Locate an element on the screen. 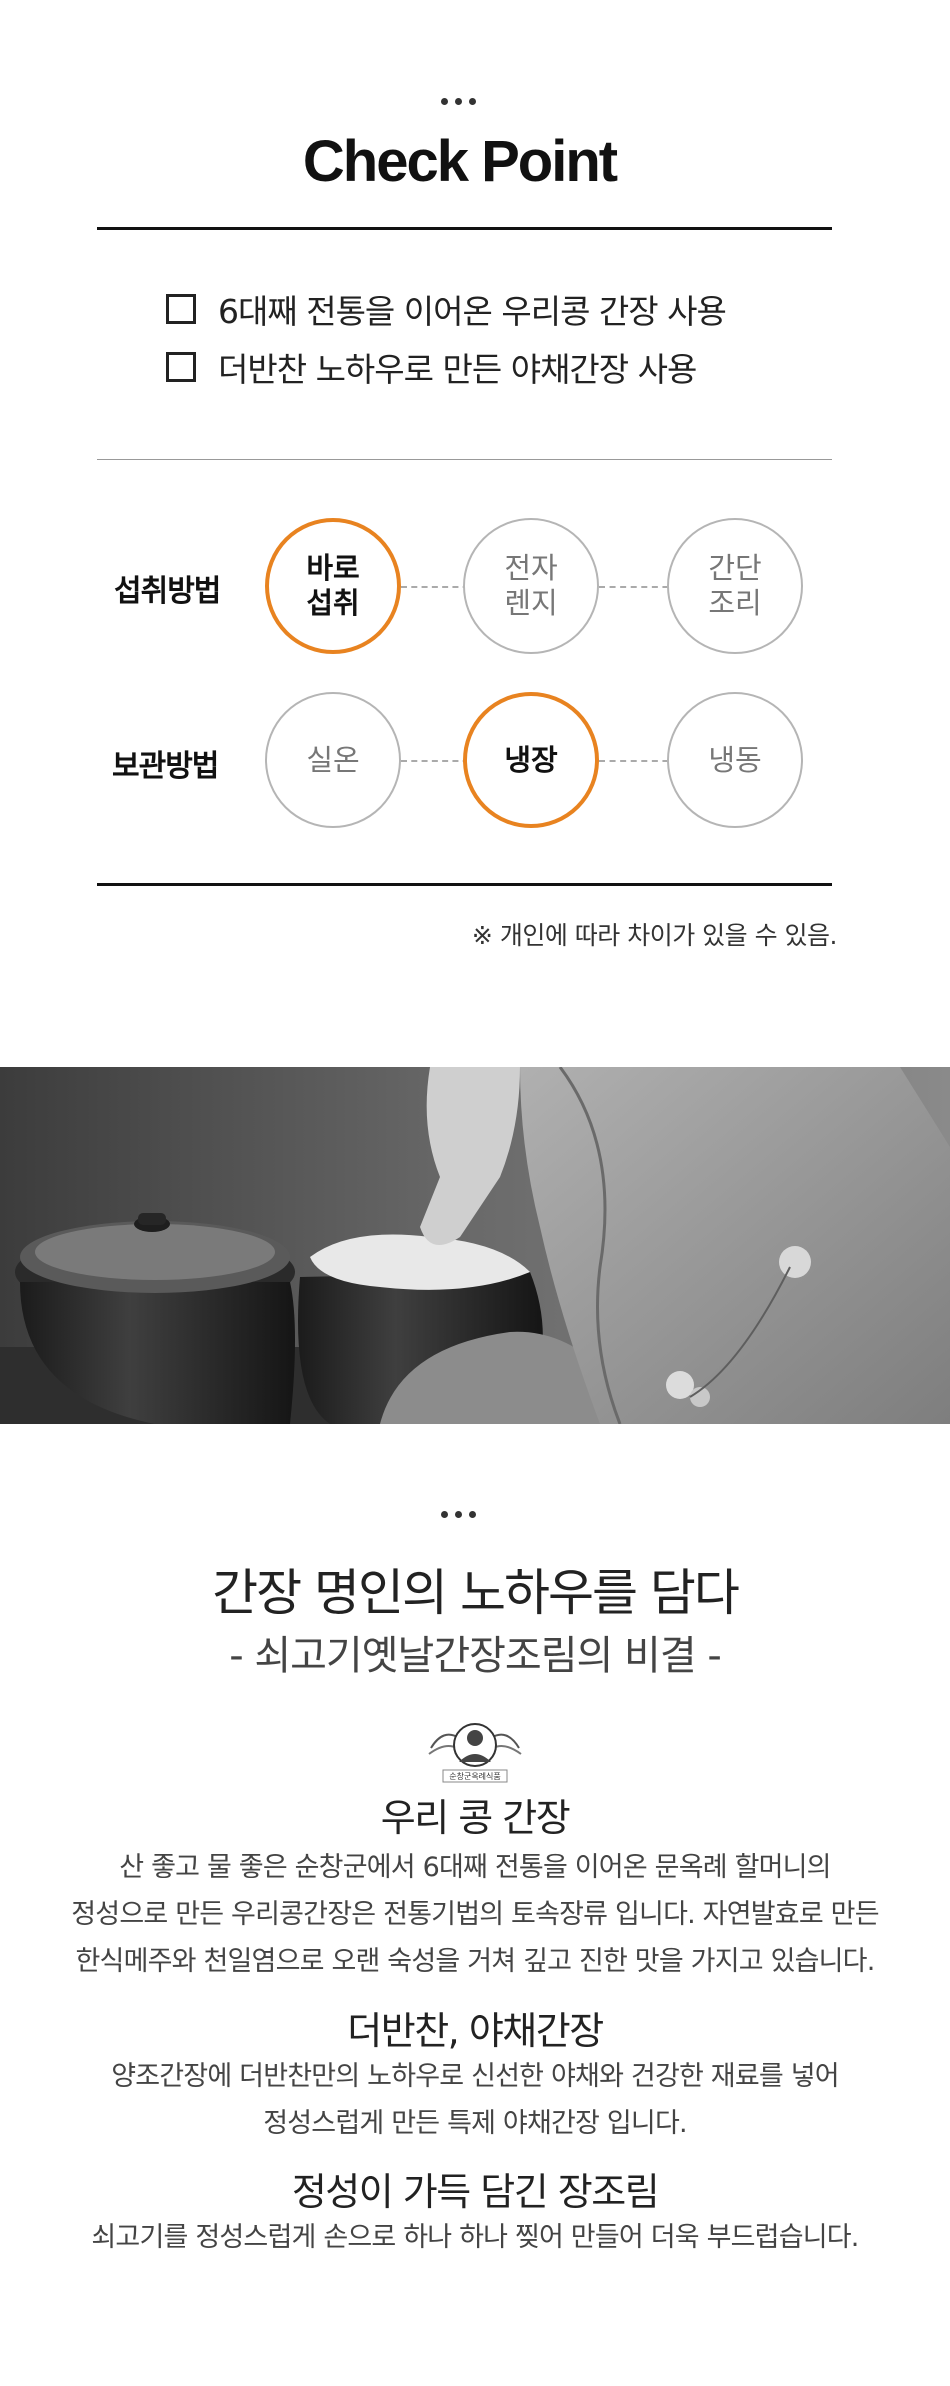 The image size is (950, 2386). storage-option-fridge: 냉장 is located at coordinates (531, 760).